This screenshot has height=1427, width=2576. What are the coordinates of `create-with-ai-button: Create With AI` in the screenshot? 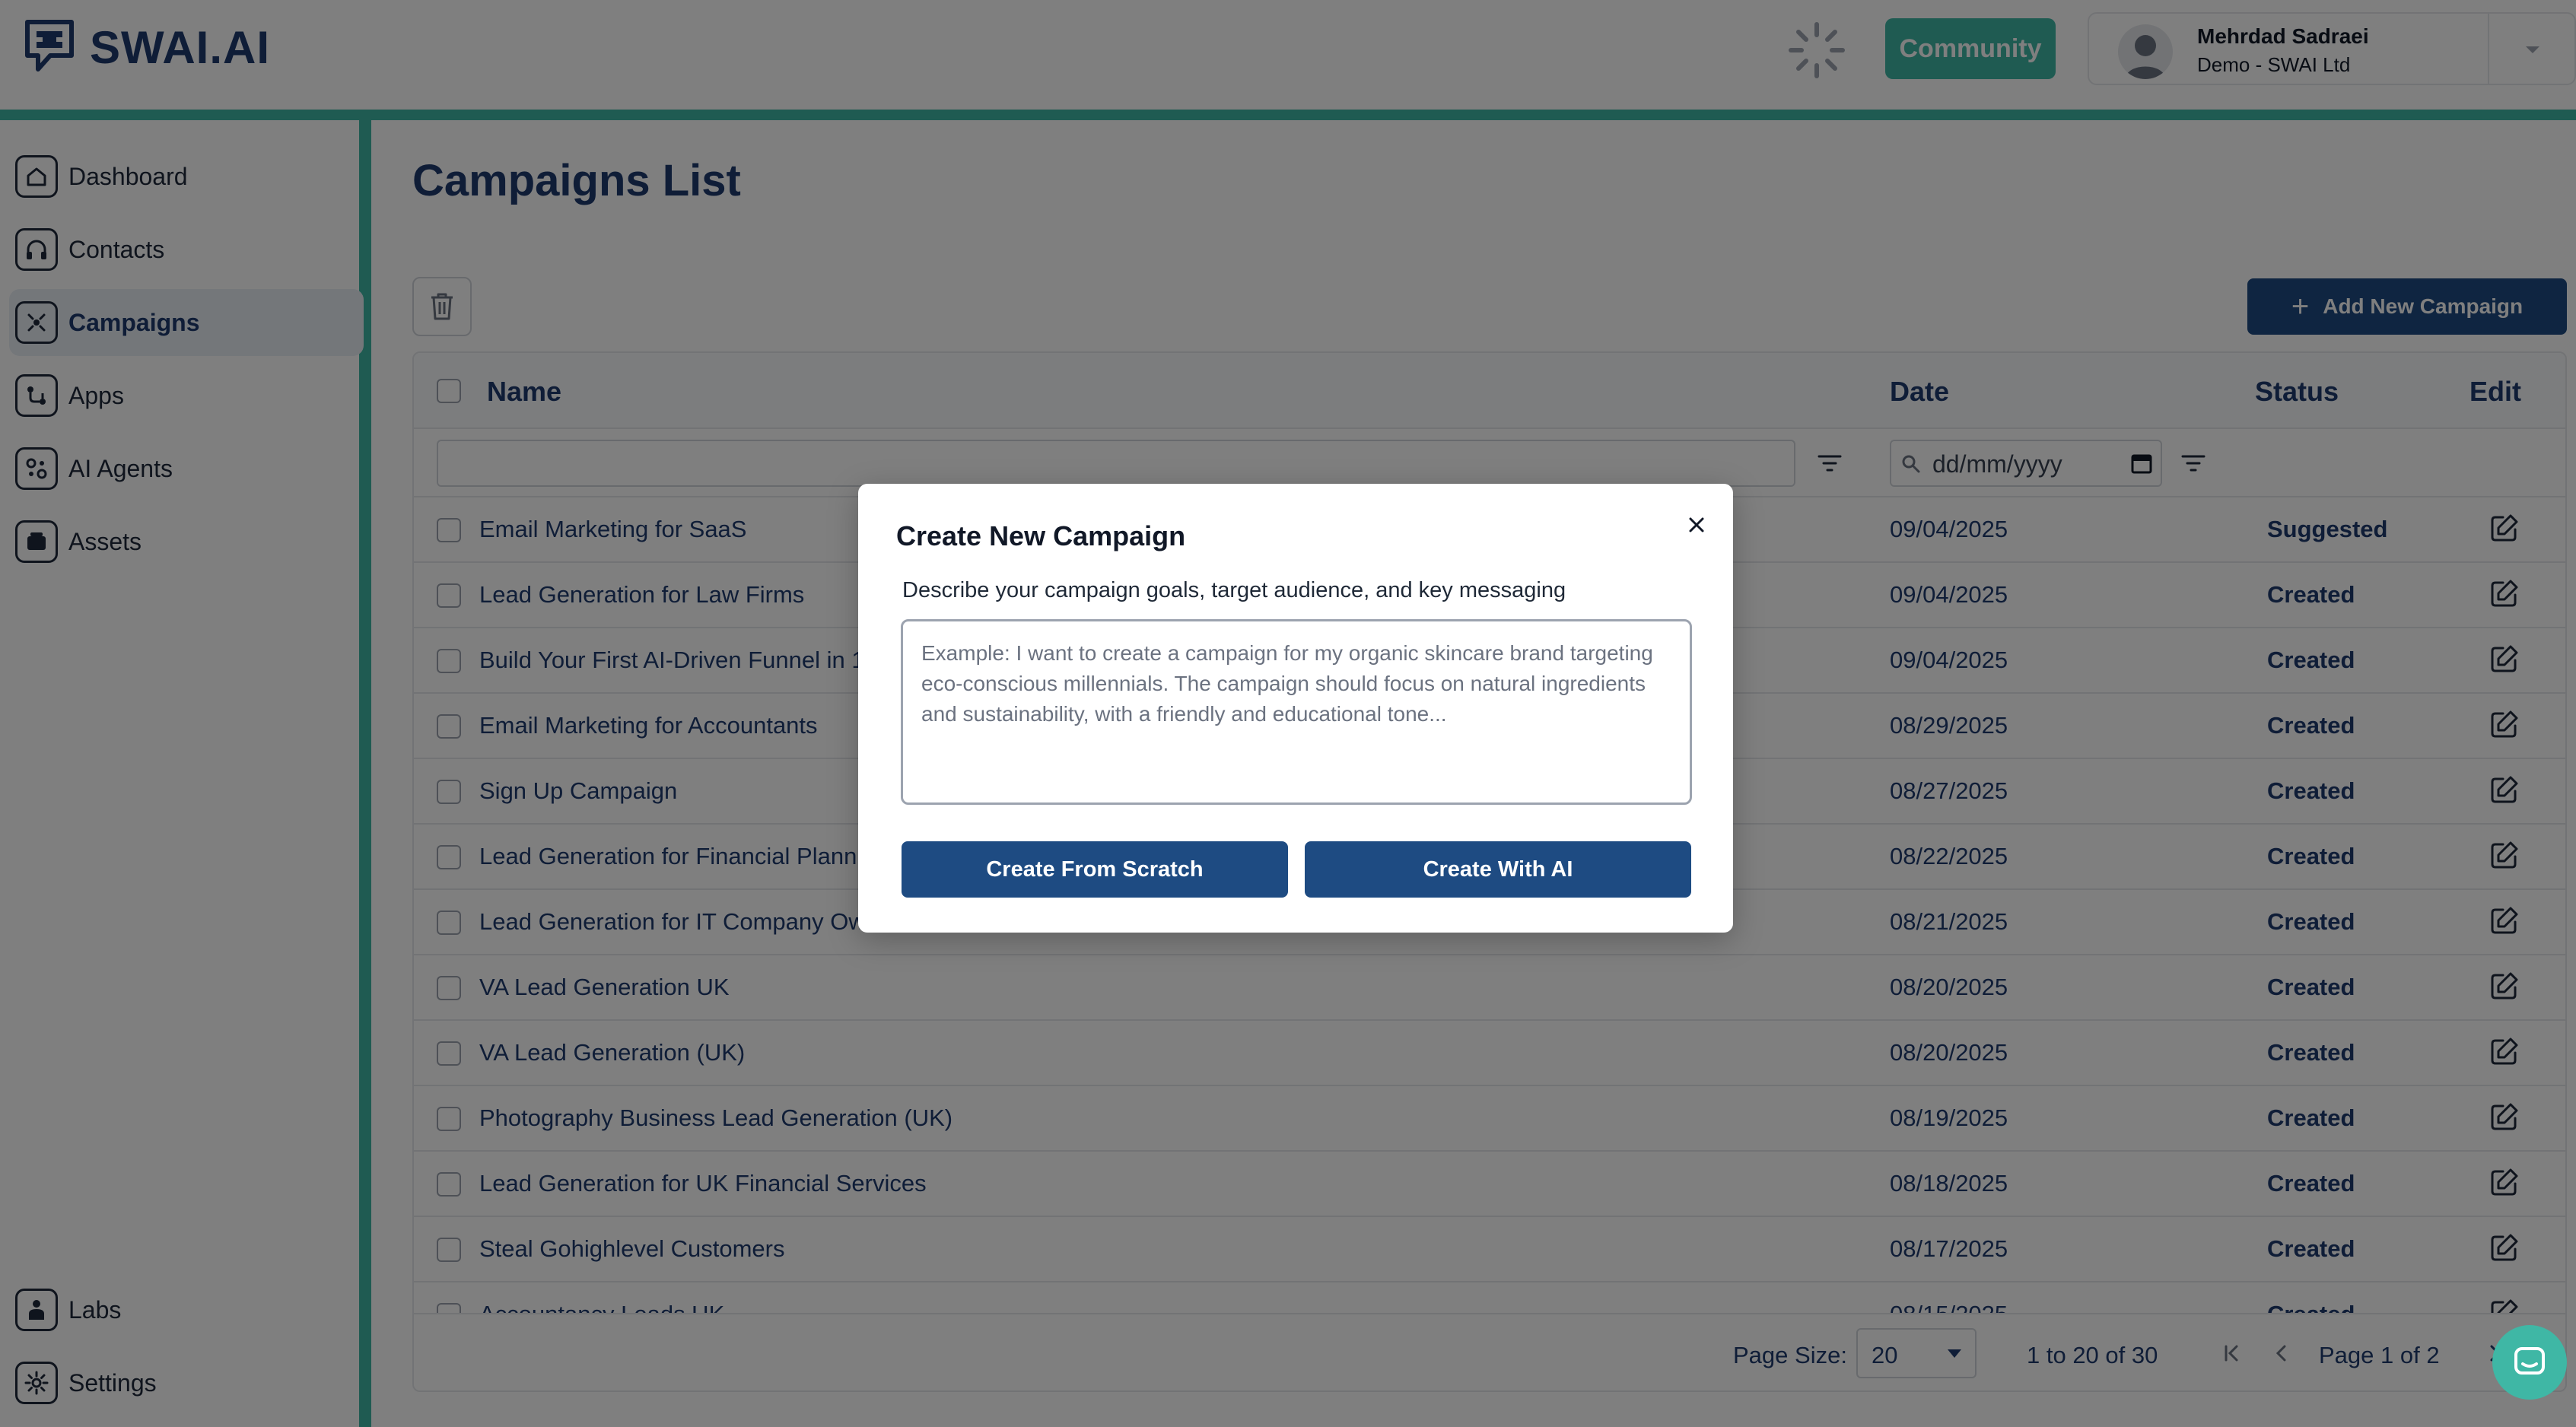 It's located at (1498, 870).